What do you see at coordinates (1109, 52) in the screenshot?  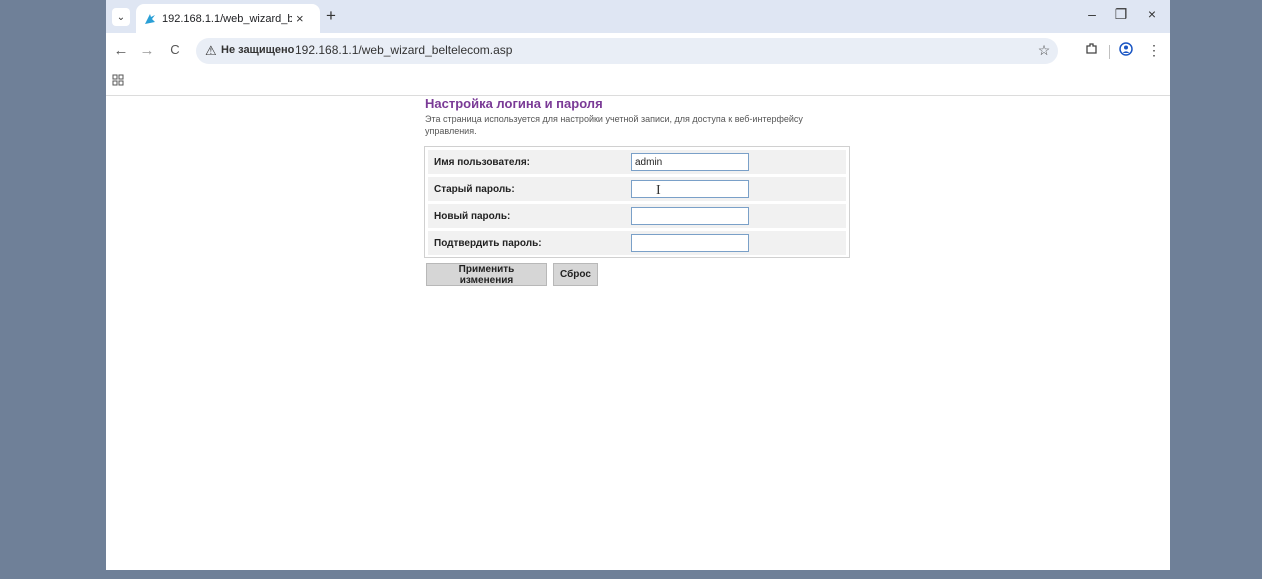 I see `toolbar-divider` at bounding box center [1109, 52].